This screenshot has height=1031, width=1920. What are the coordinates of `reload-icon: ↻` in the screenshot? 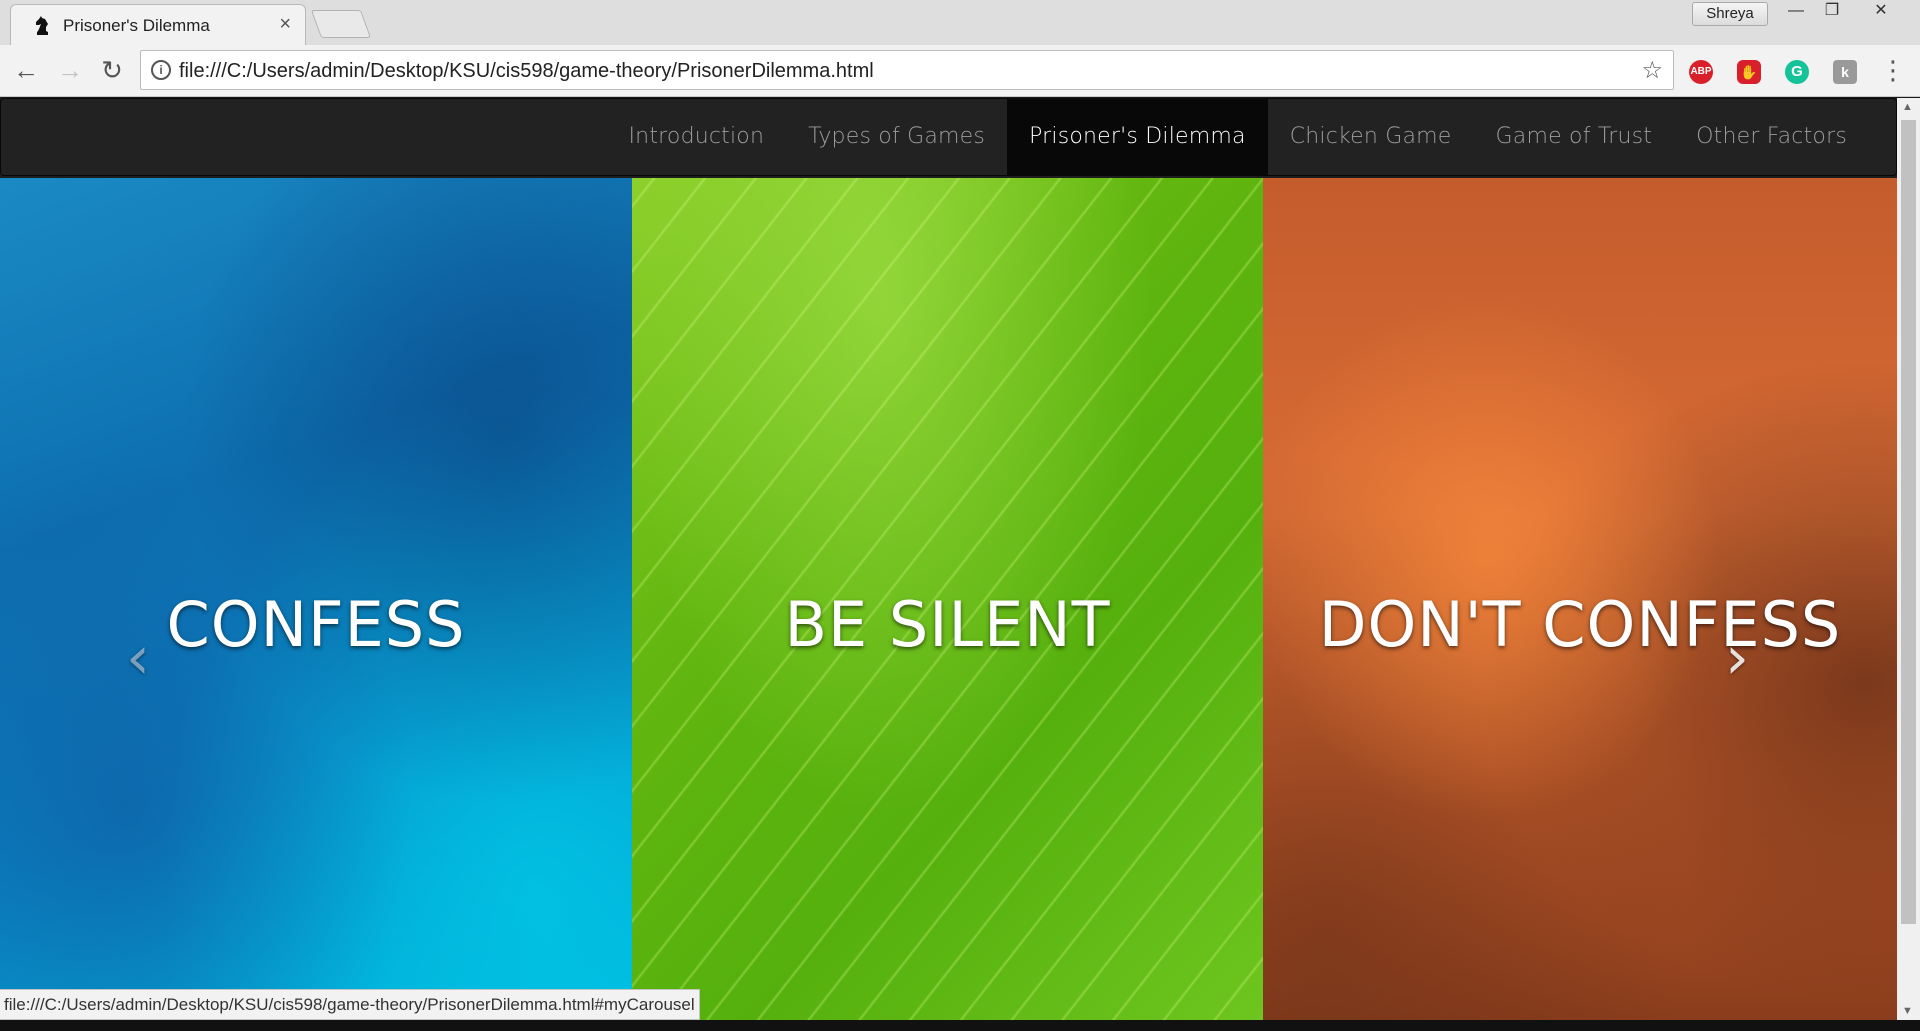 It's located at (112, 71).